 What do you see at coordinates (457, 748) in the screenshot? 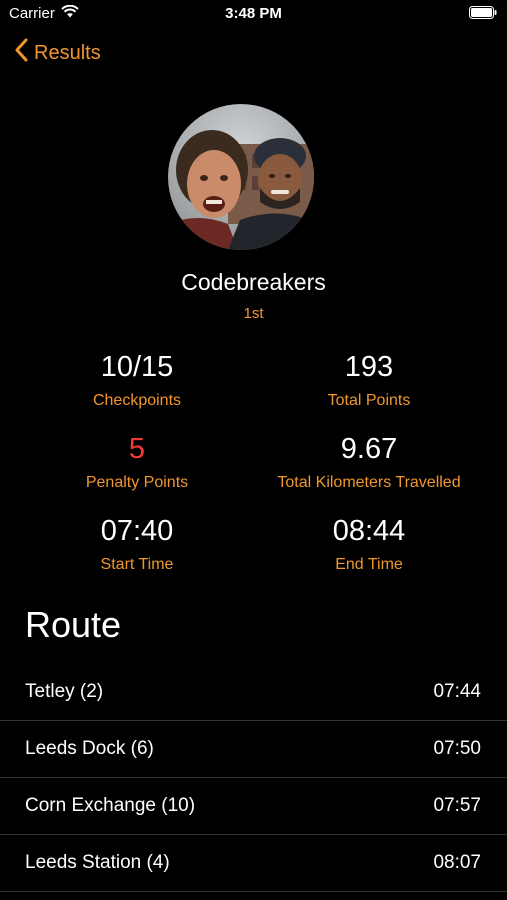
I see `route-item-time: 07:50` at bounding box center [457, 748].